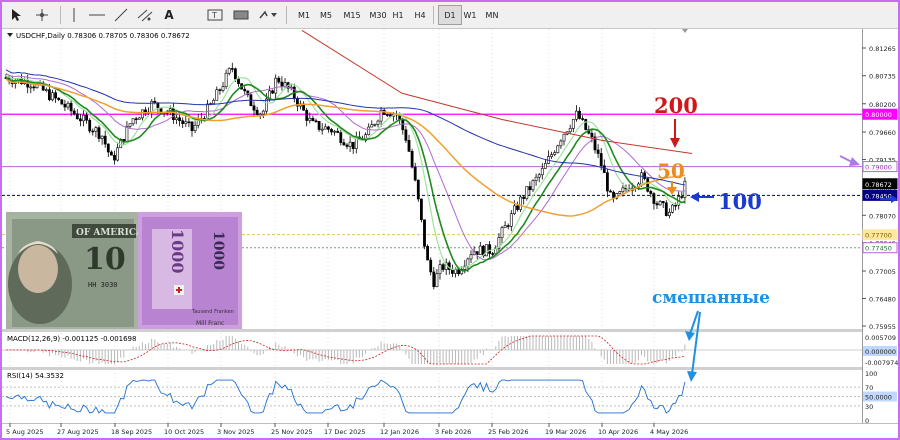  Describe the element at coordinates (740, 201) in the screenshot. I see `ma100-annotation: 100` at that location.